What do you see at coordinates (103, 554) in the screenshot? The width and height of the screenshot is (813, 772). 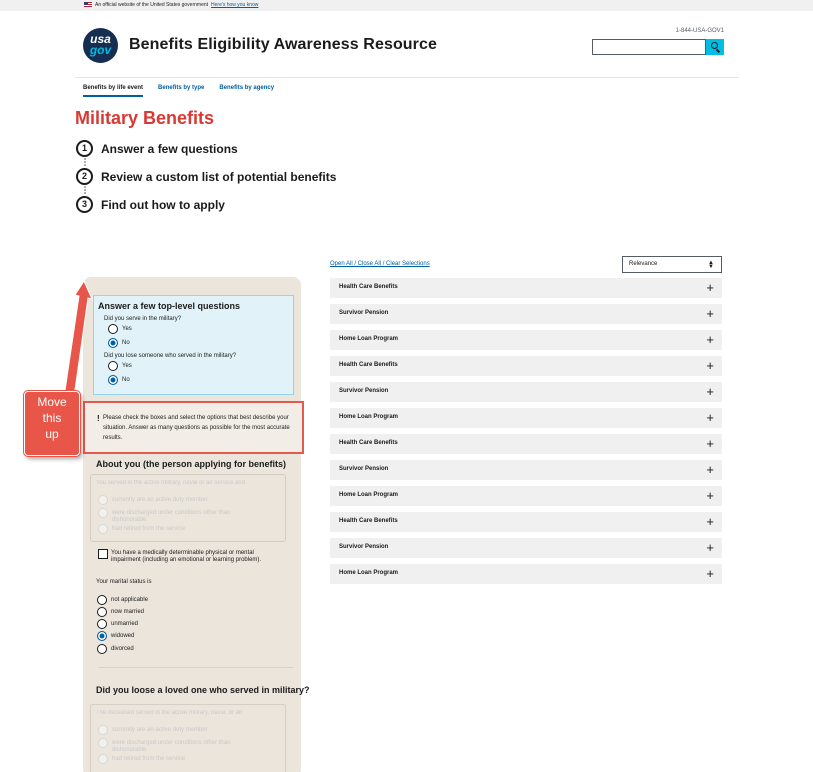 I see `impairment-checkbox` at bounding box center [103, 554].